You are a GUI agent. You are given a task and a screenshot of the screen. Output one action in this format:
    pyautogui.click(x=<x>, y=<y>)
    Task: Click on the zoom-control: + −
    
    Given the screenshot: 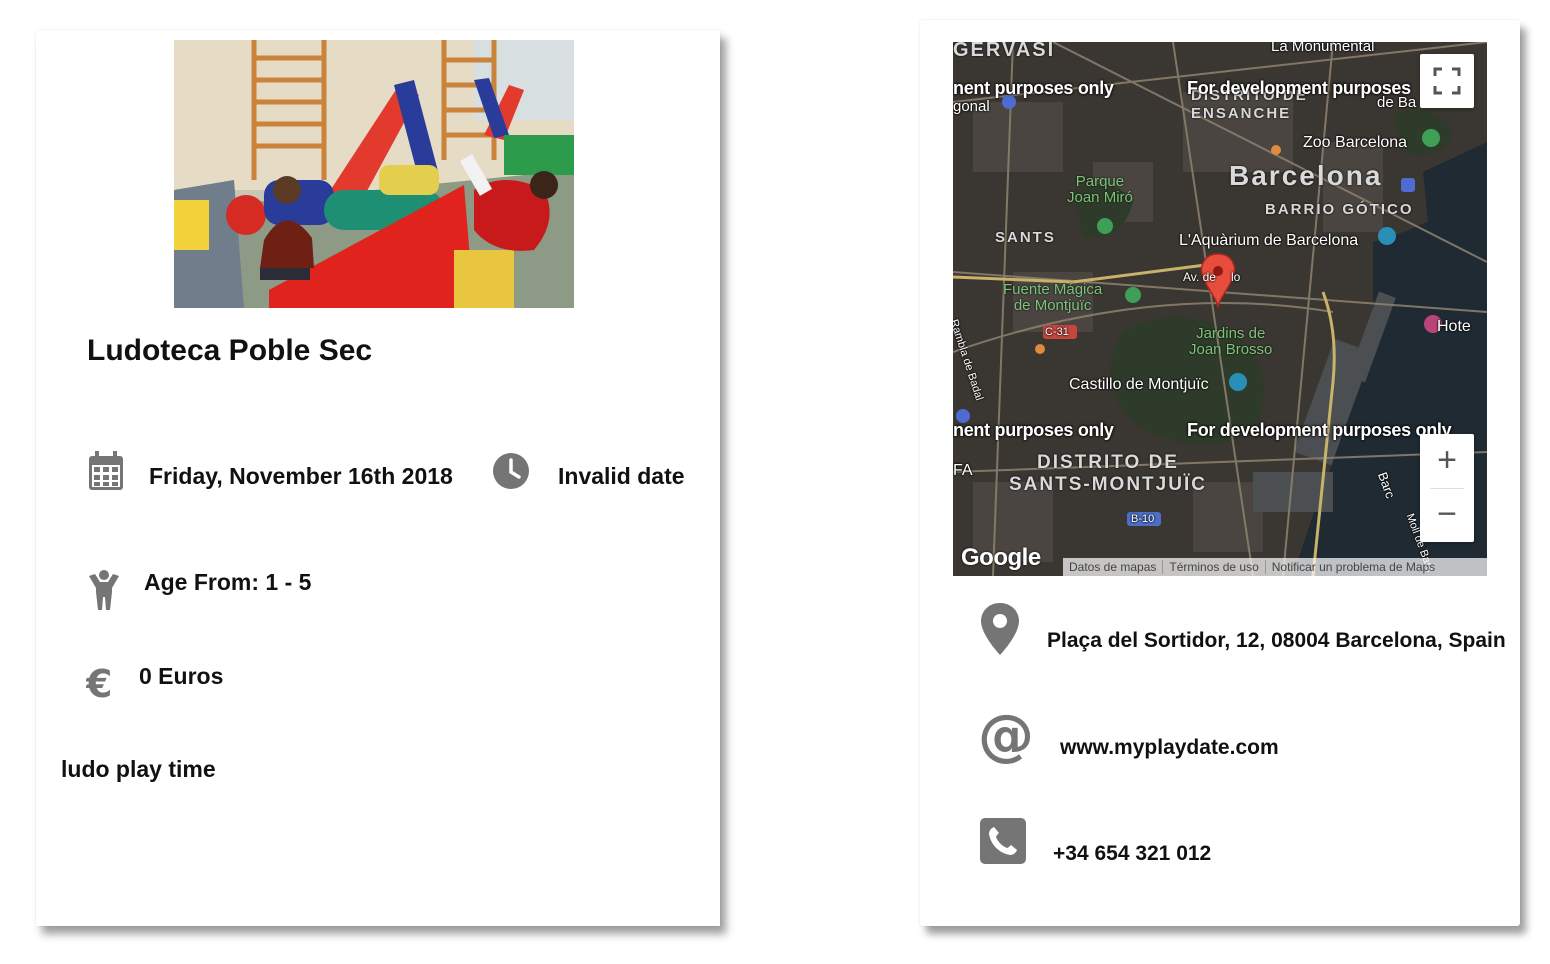 What is the action you would take?
    pyautogui.click(x=1447, y=488)
    